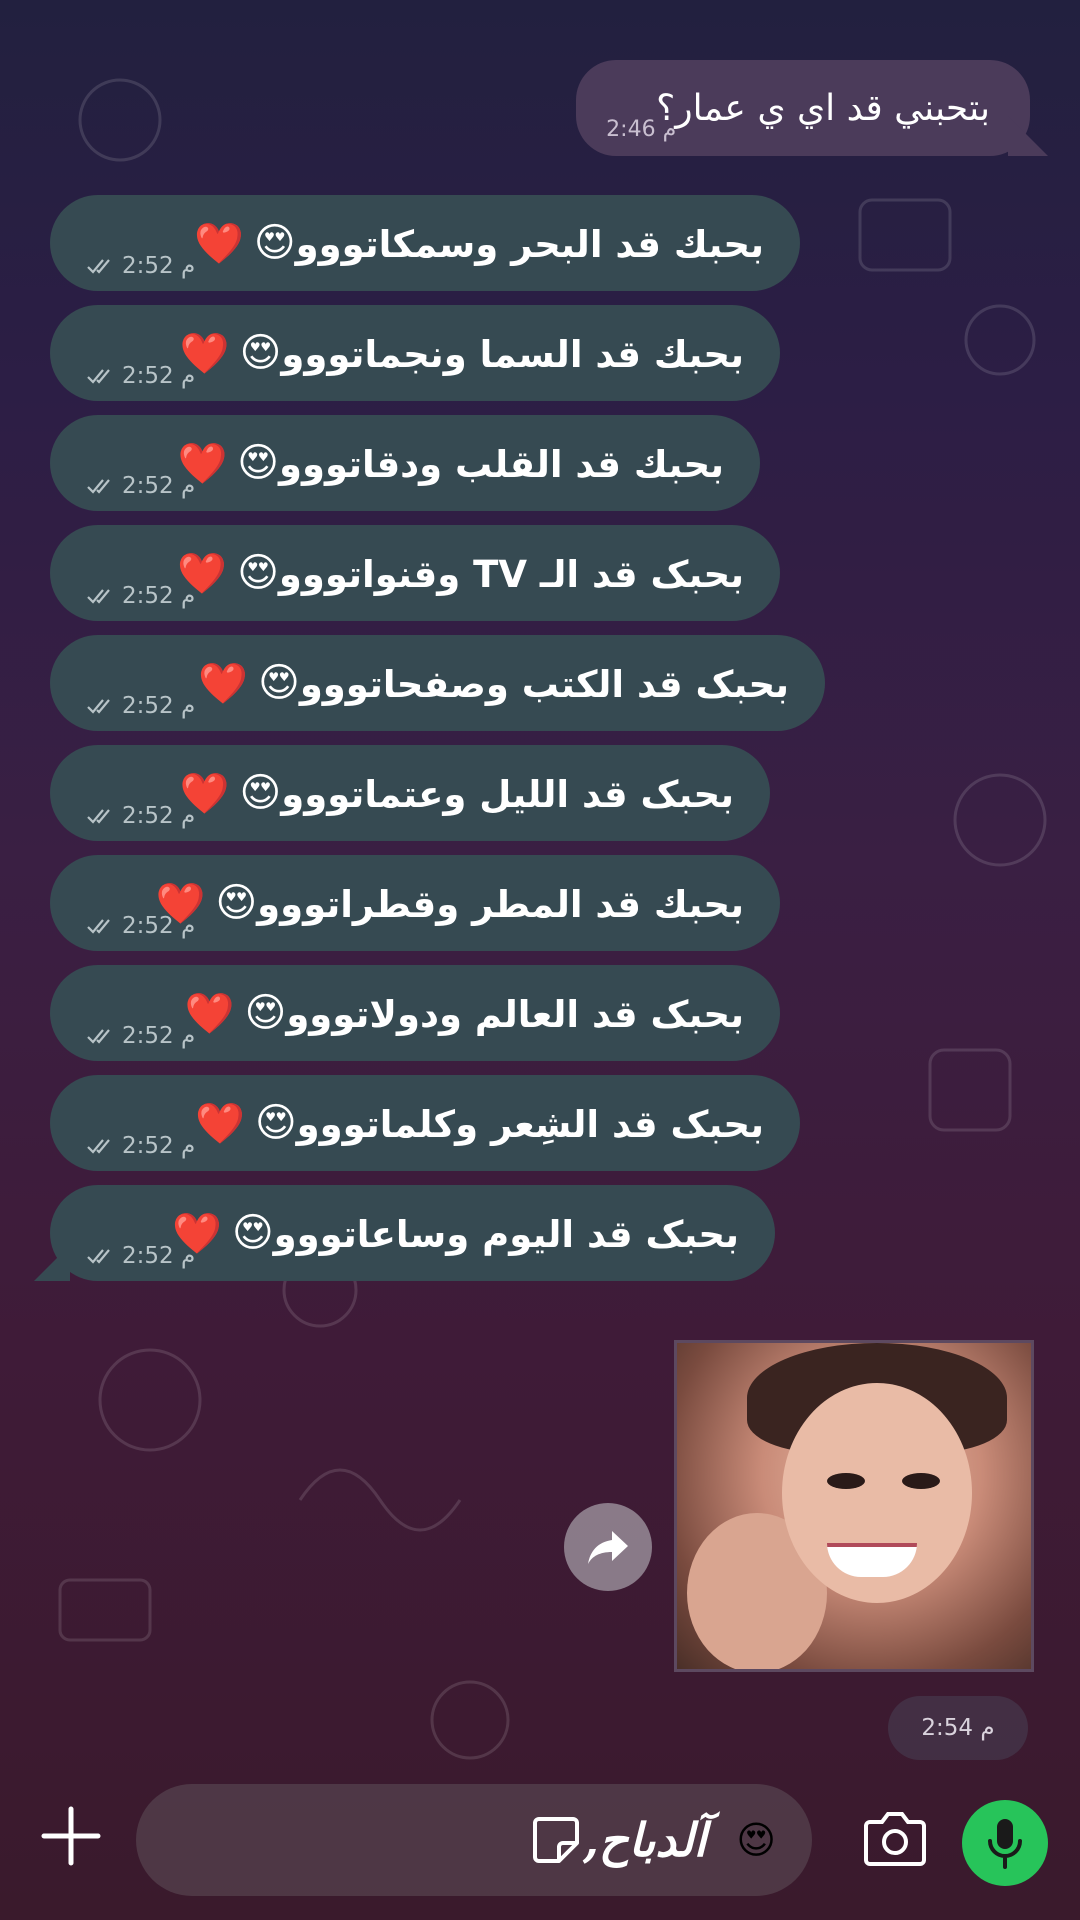 The height and width of the screenshot is (1920, 1080). Describe the element at coordinates (479, 1123) in the screenshot. I see `message-text: بحبک قد الشِعر وکلماتووو ❤️ 😍` at that location.